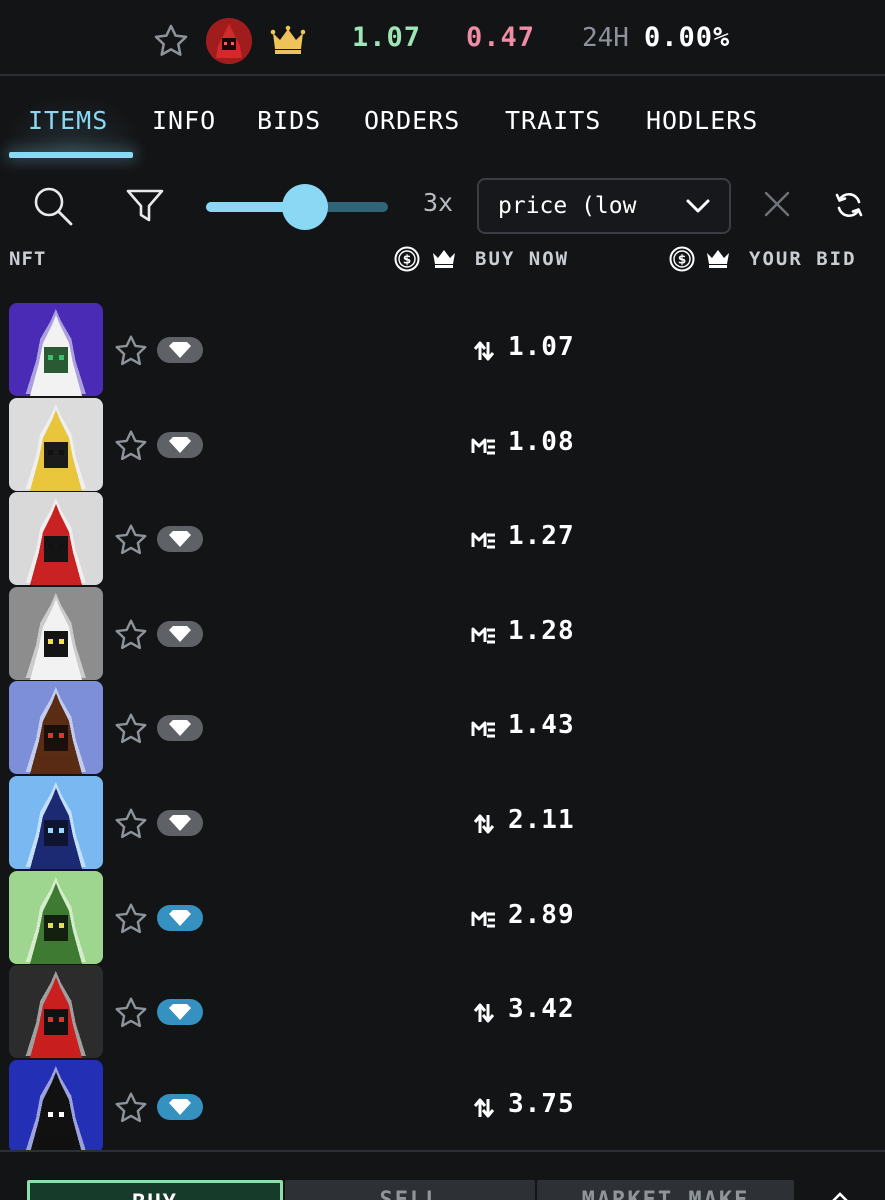  What do you see at coordinates (501, 37) in the screenshot?
I see `top-bid-value: 0.47` at bounding box center [501, 37].